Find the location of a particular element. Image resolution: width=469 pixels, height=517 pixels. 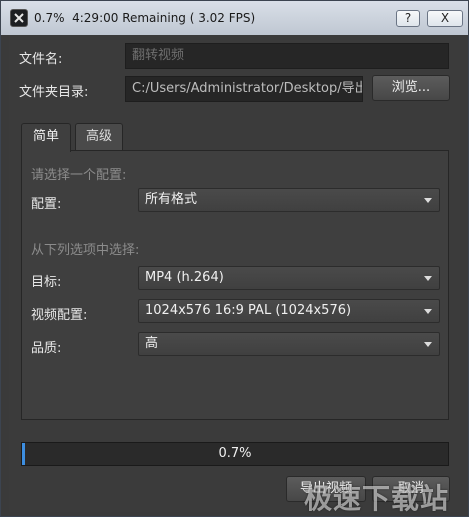

filename-label: 文件名: is located at coordinates (41, 59).